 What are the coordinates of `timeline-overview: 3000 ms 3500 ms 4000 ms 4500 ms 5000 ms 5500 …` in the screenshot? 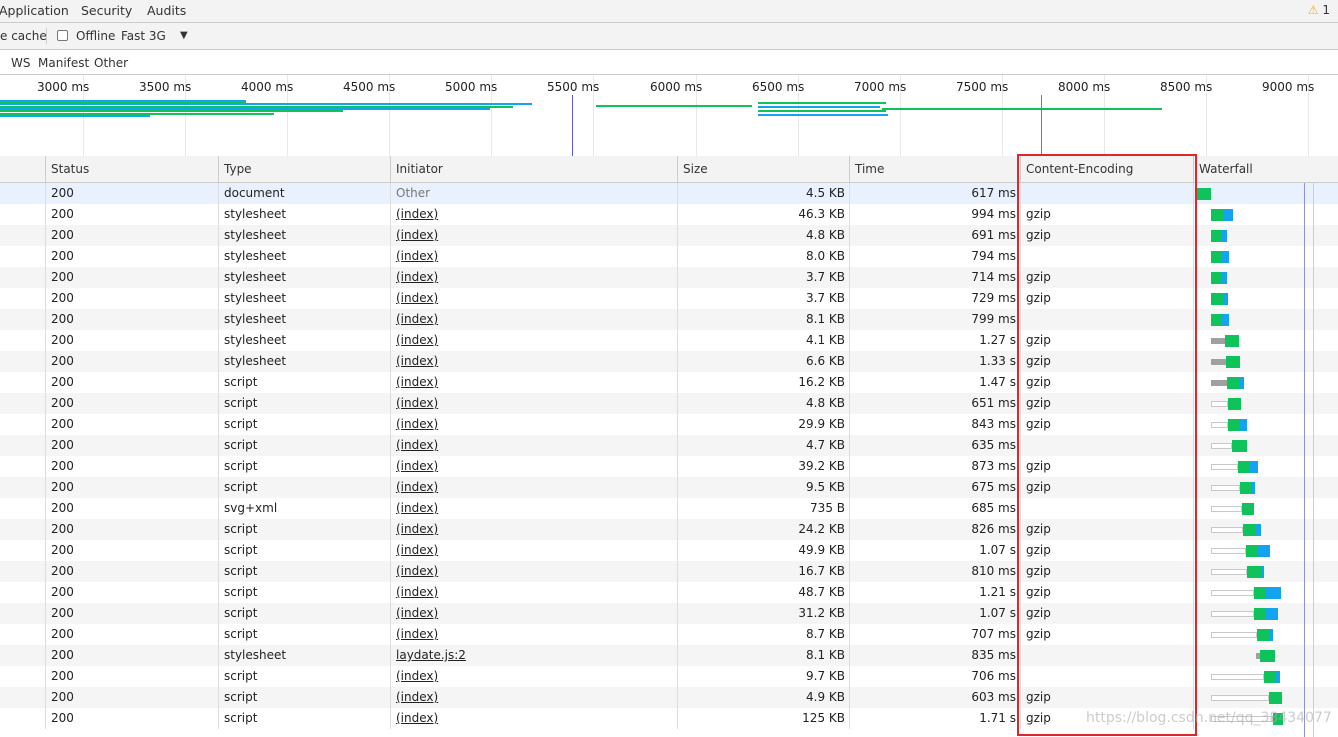 It's located at (669, 116).